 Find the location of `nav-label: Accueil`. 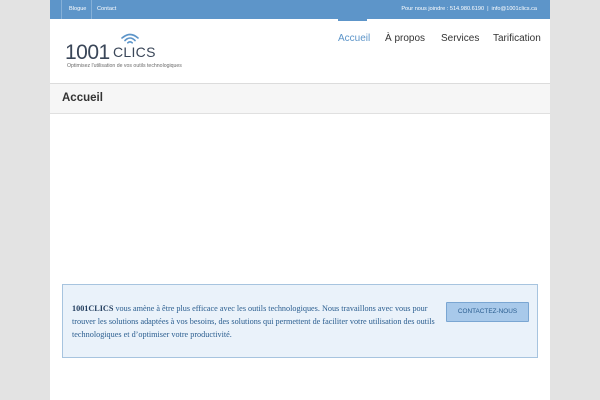

nav-label: Accueil is located at coordinates (354, 38).